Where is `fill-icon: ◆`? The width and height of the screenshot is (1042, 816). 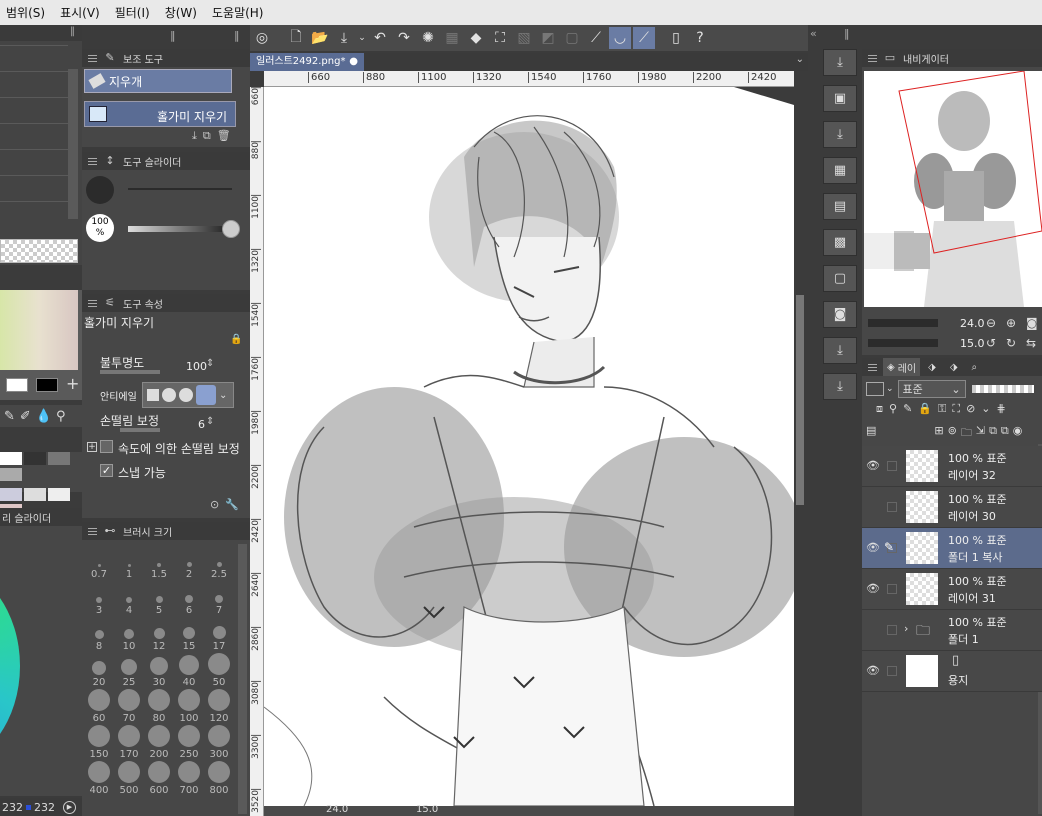
fill-icon: ◆ is located at coordinates (476, 38).